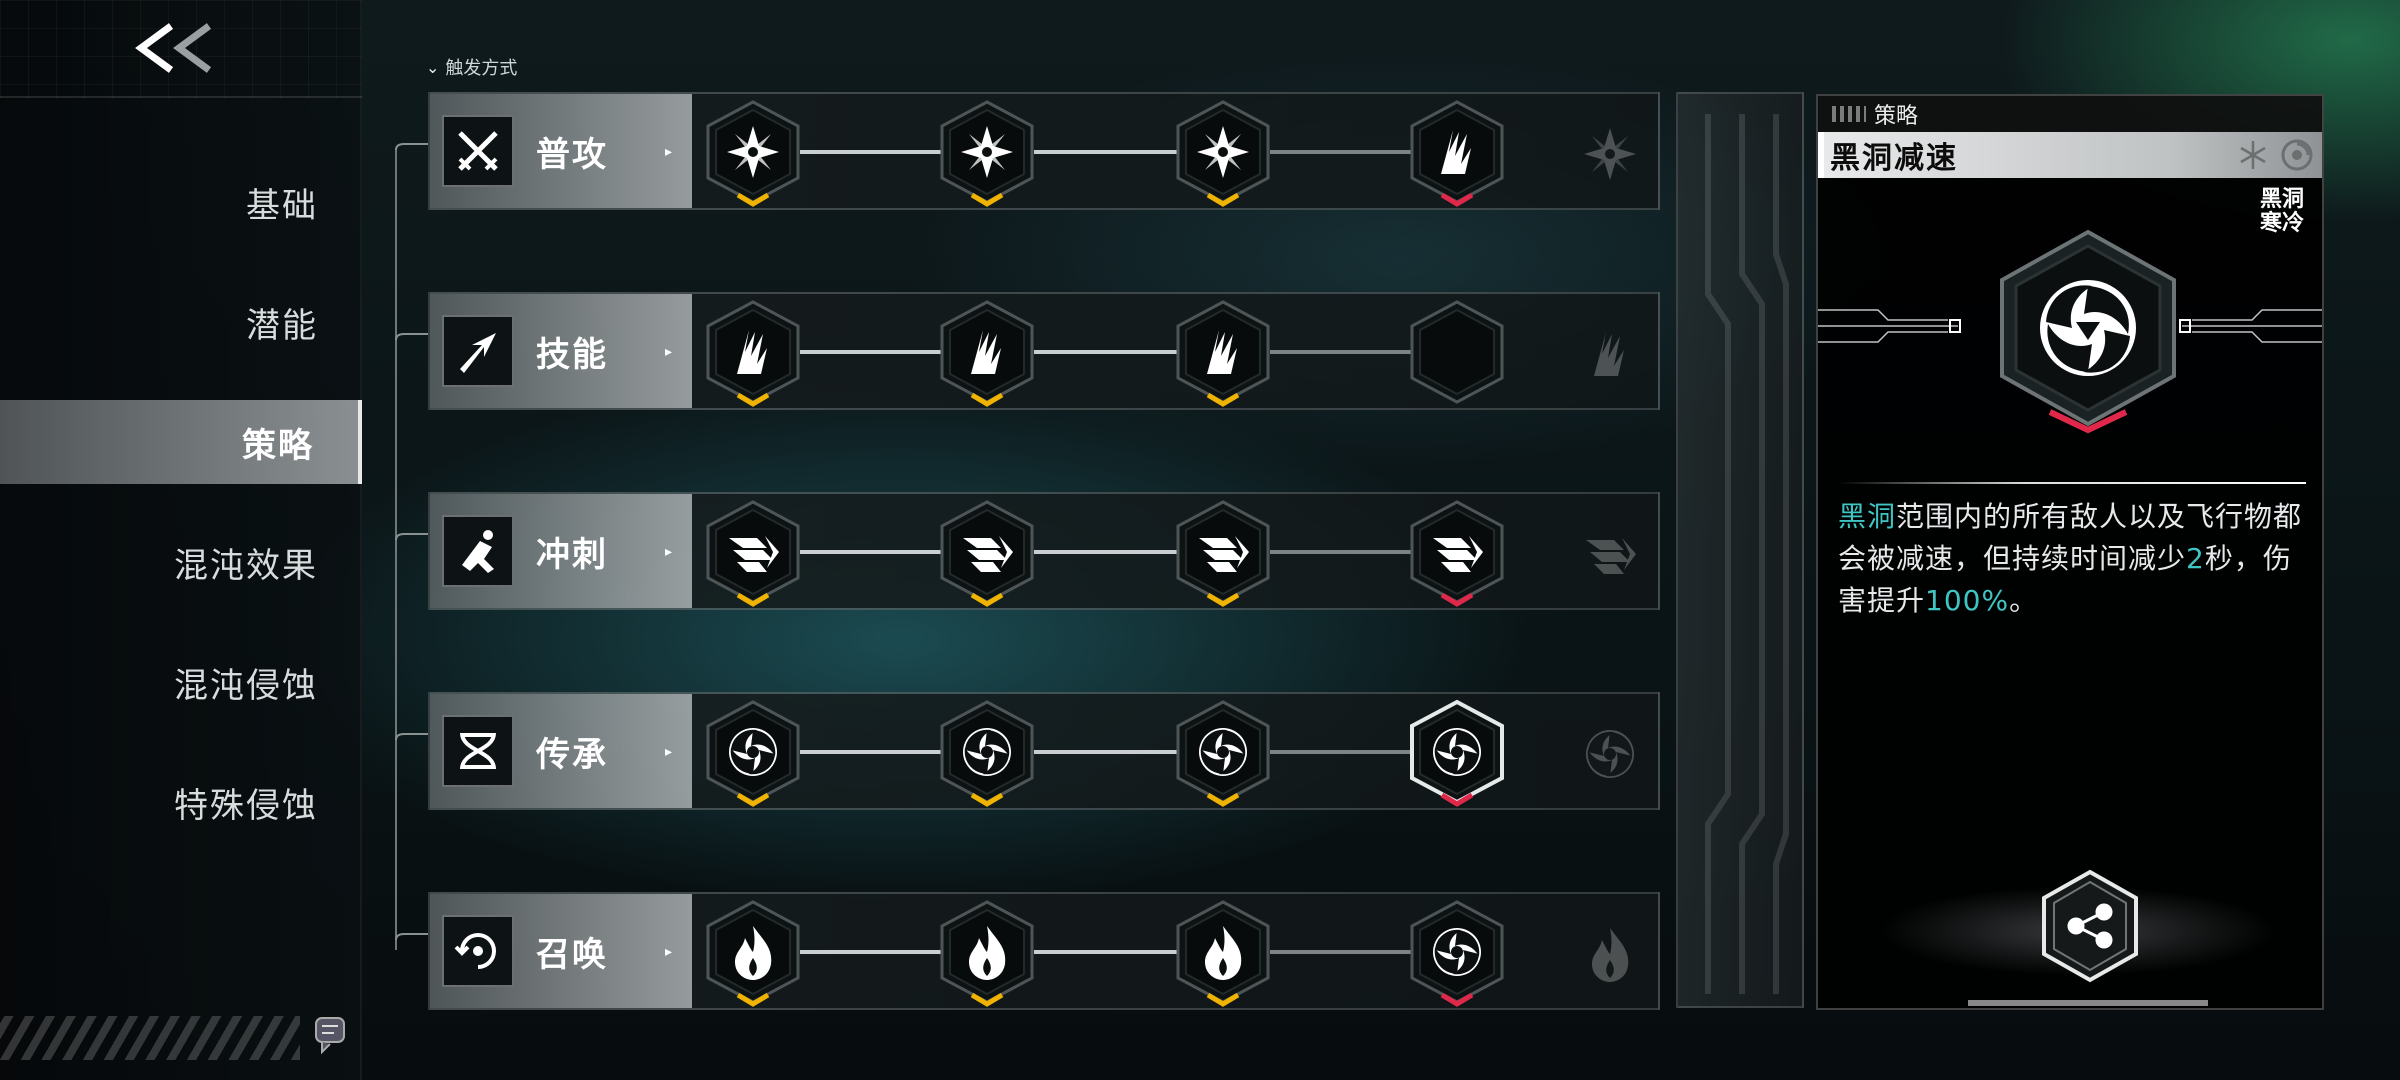  I want to click on detail-title: 黑洞减速, so click(1894, 158).